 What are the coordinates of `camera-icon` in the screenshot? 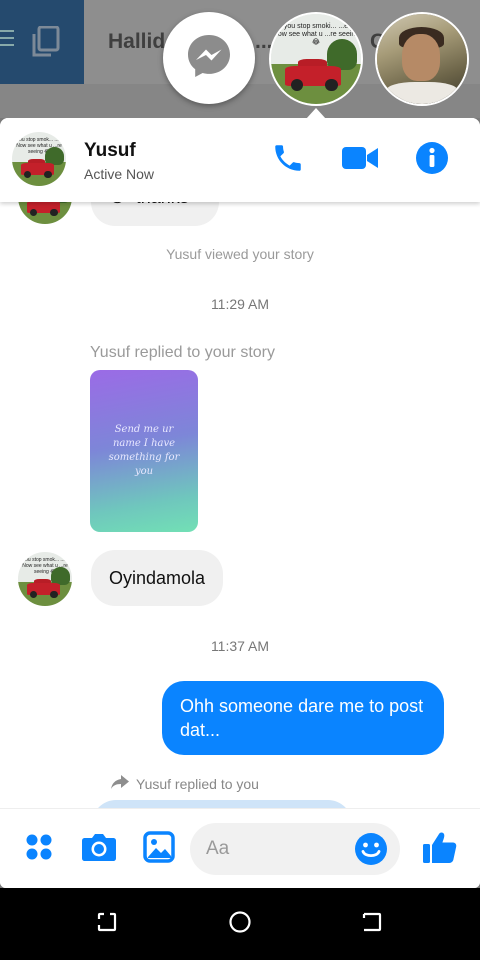 It's located at (99, 849).